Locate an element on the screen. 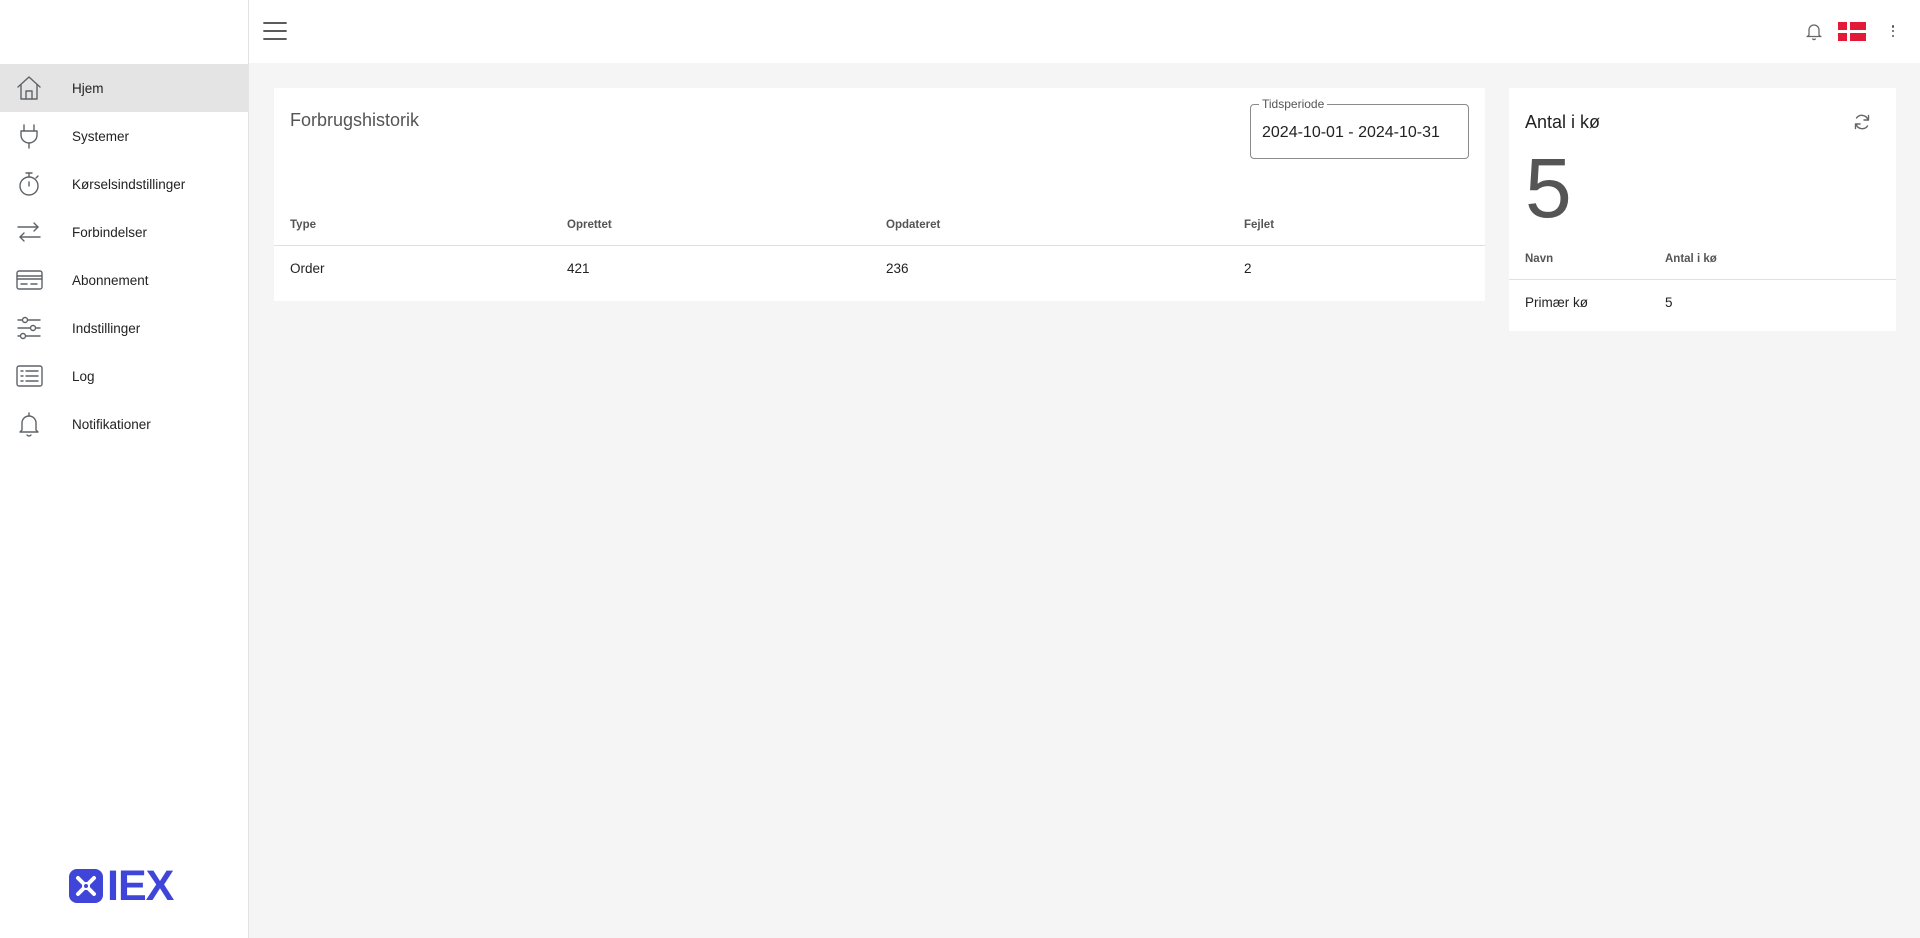  sidebar-item-label: Notifikationer is located at coordinates (111, 424).